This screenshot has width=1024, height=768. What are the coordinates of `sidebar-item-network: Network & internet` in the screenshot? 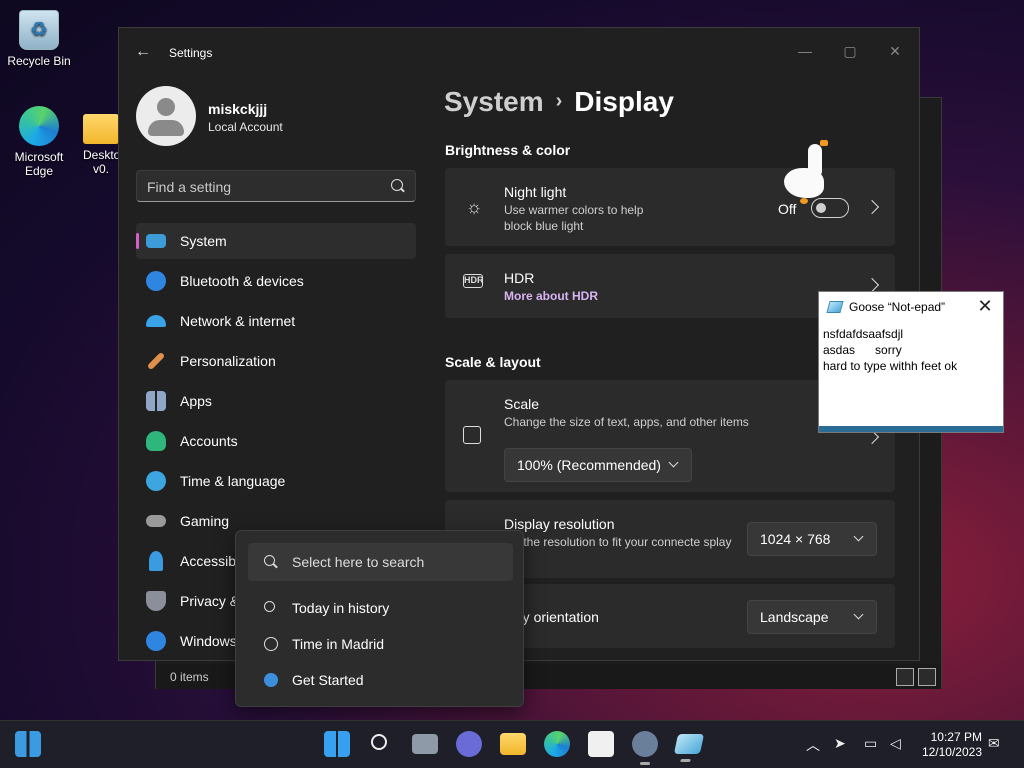 It's located at (276, 321).